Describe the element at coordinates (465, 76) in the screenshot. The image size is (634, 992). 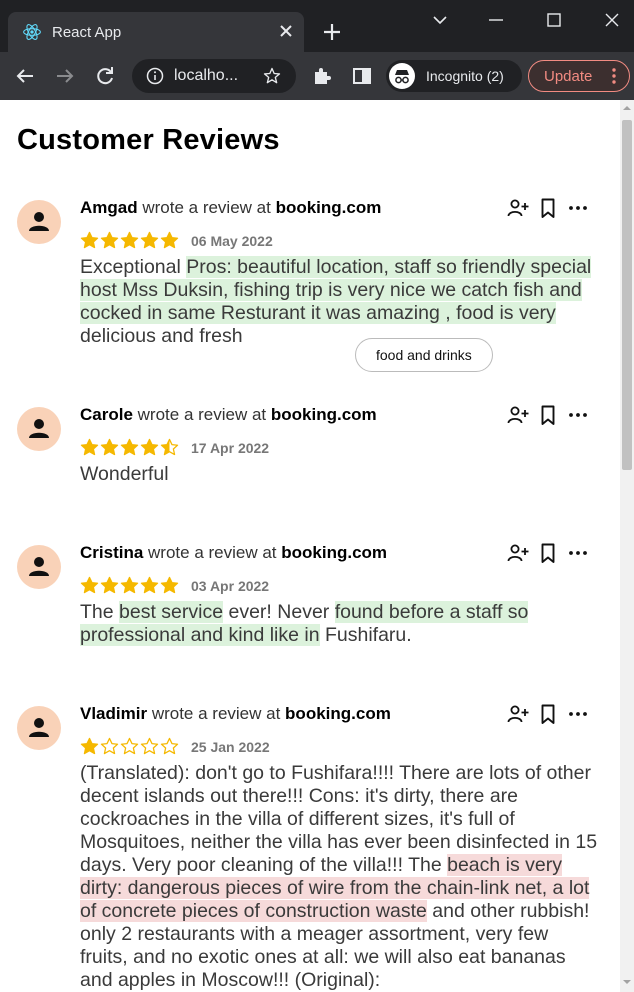
I see `incognito-label: Incognito (2)` at that location.